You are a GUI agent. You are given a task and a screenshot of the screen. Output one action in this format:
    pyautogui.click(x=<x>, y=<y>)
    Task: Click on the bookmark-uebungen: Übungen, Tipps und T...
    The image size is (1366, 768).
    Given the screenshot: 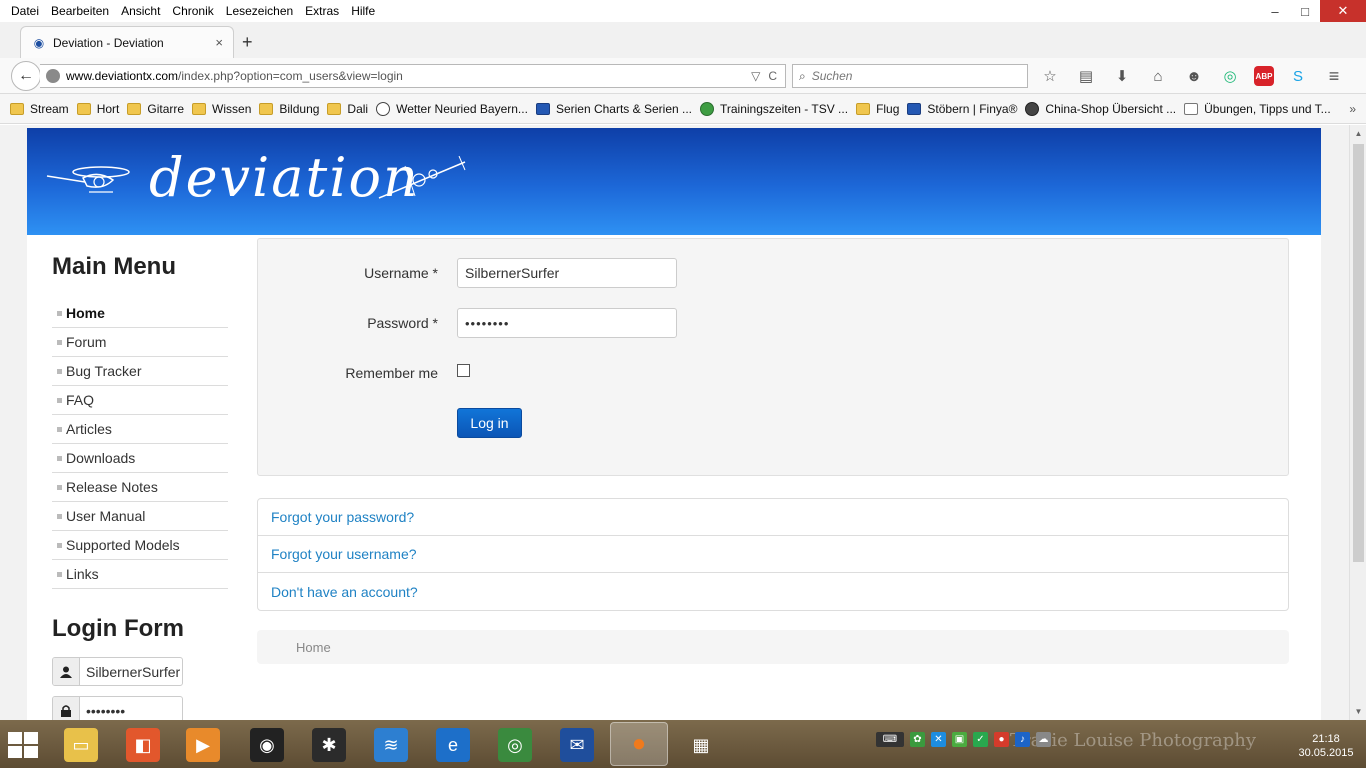 What is the action you would take?
    pyautogui.click(x=1257, y=109)
    